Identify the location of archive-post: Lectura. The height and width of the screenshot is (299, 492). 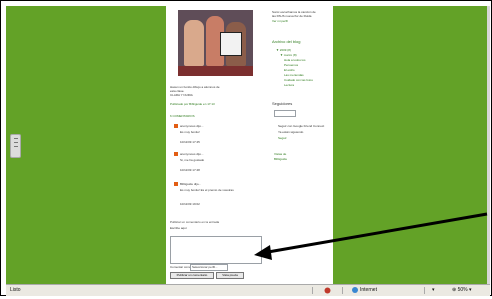
(289, 85).